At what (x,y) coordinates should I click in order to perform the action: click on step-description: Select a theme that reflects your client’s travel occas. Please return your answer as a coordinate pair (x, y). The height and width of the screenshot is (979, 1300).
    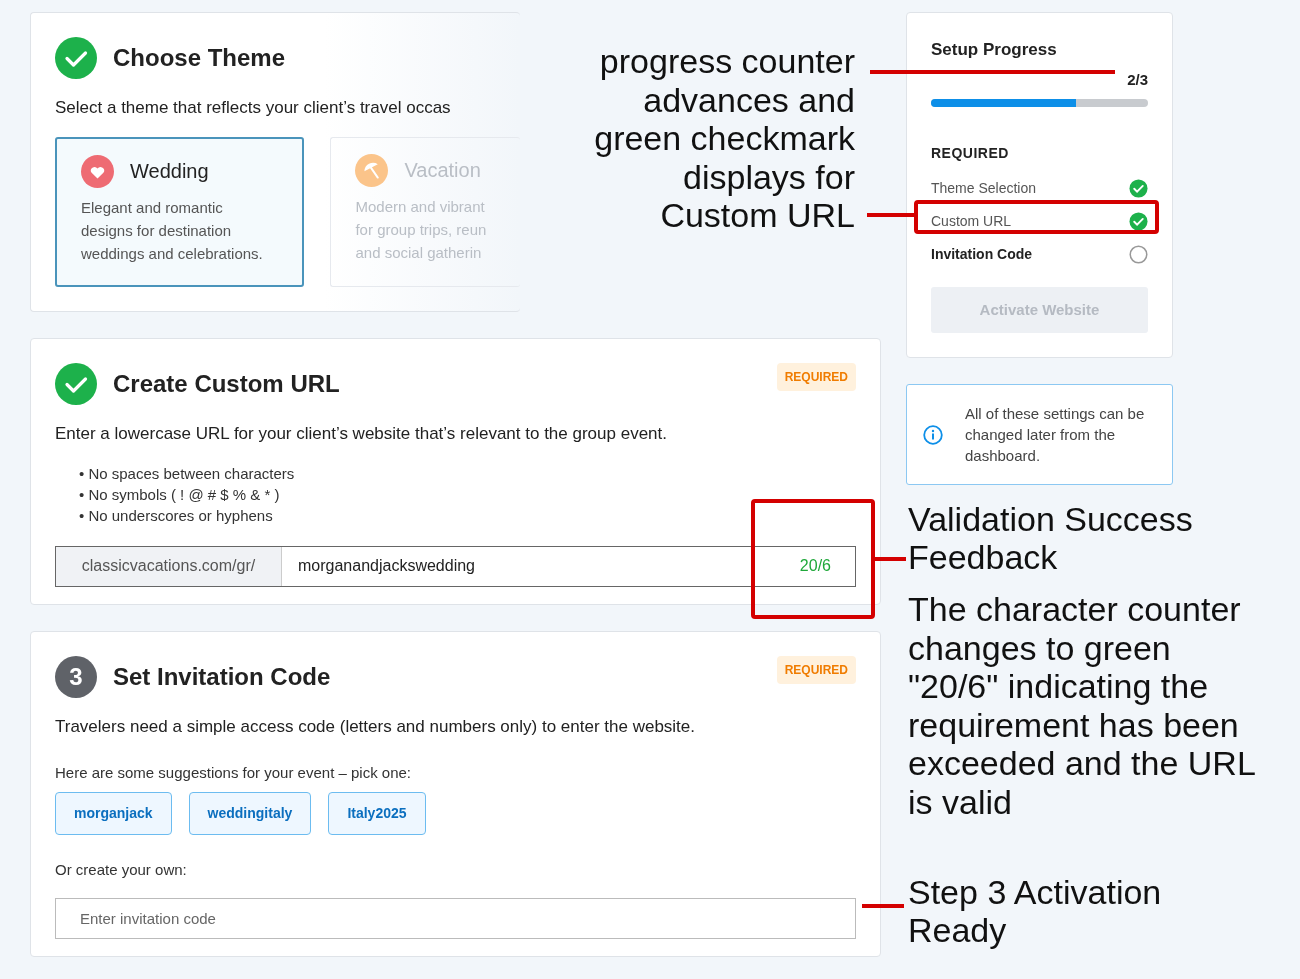
    Looking at the image, I should click on (253, 108).